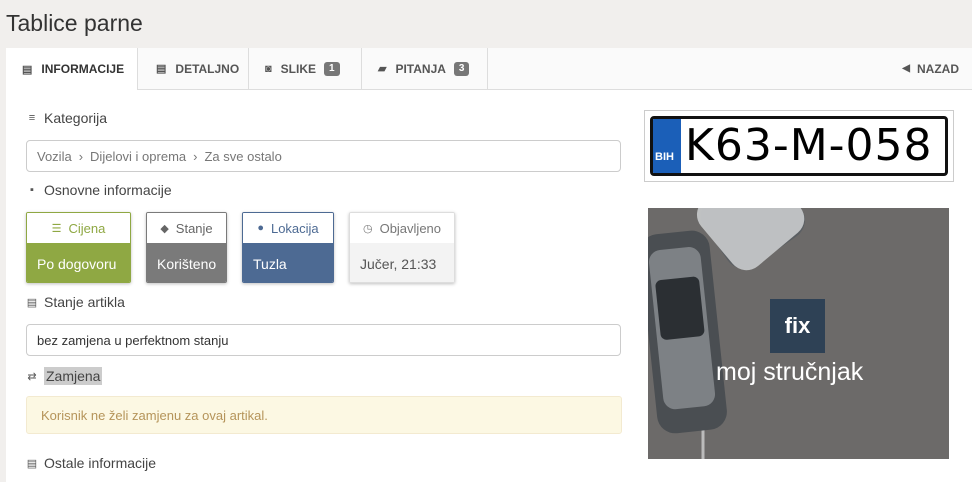 This screenshot has height=482, width=972. What do you see at coordinates (32, 118) in the screenshot?
I see `list-icon: ≡` at bounding box center [32, 118].